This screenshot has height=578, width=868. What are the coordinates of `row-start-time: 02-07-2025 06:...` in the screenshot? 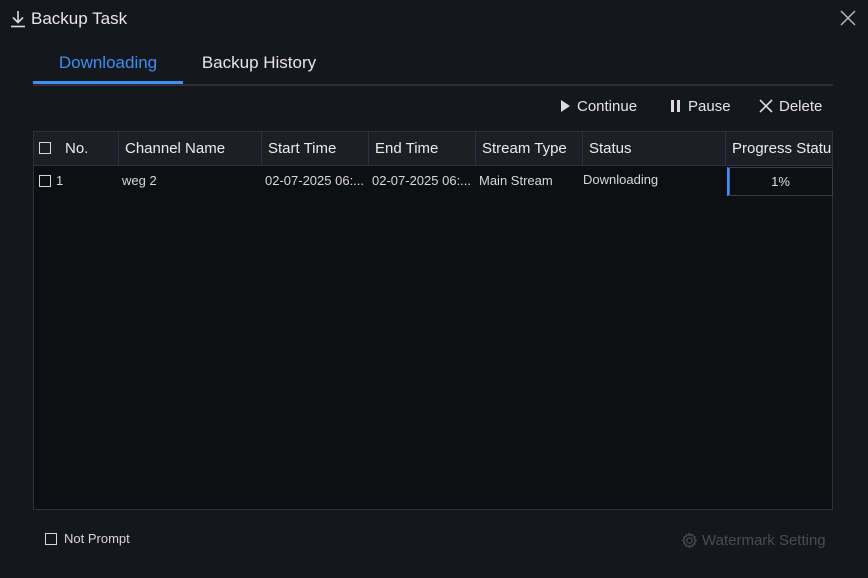 It's located at (315, 180).